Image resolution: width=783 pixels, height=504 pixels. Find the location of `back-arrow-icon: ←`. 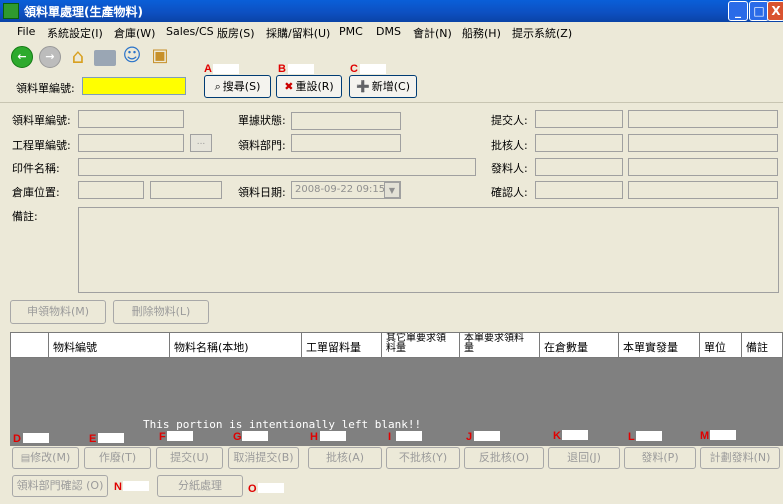

back-arrow-icon: ← is located at coordinates (22, 57).